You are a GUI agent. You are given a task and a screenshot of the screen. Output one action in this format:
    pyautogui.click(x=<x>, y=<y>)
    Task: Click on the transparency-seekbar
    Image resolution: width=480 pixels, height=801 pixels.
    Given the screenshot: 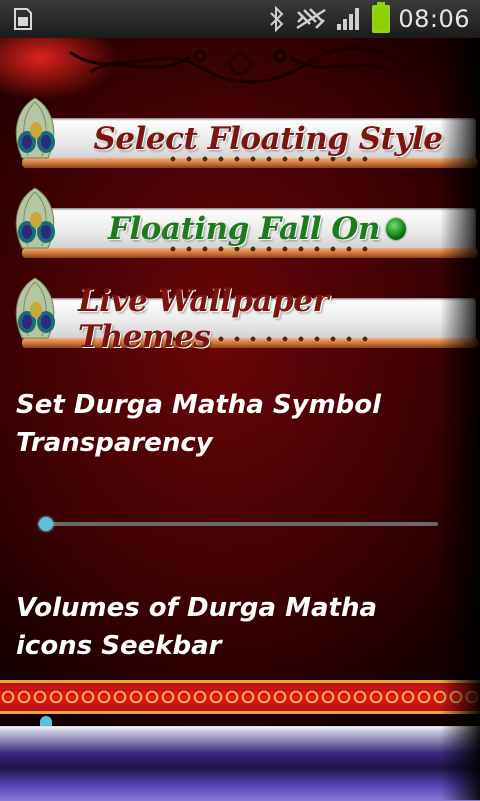 What is the action you would take?
    pyautogui.click(x=238, y=524)
    